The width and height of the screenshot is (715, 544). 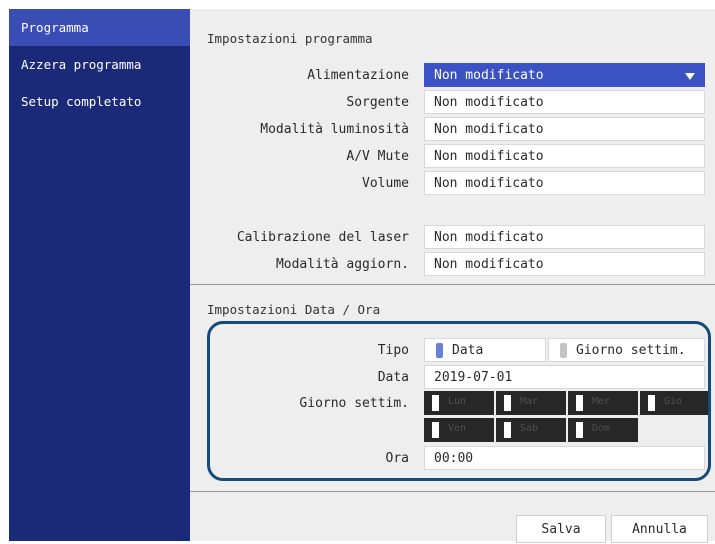 I want to click on setting-row-calibrazione-laser: Calibrazione del laser Non modificato, so click(x=452, y=237).